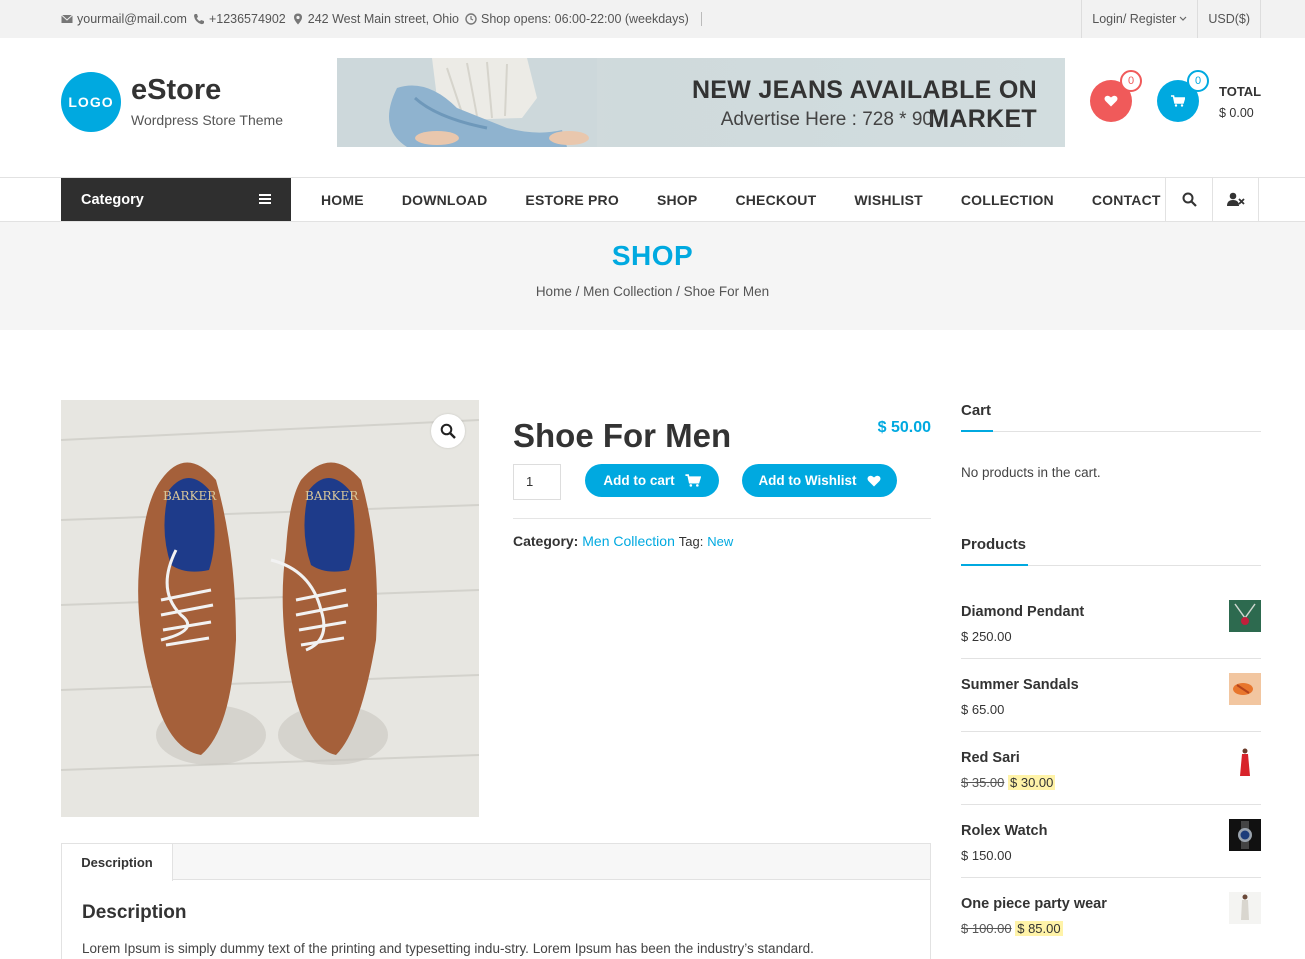  I want to click on add-to-cart-label: Add to cart, so click(639, 480).